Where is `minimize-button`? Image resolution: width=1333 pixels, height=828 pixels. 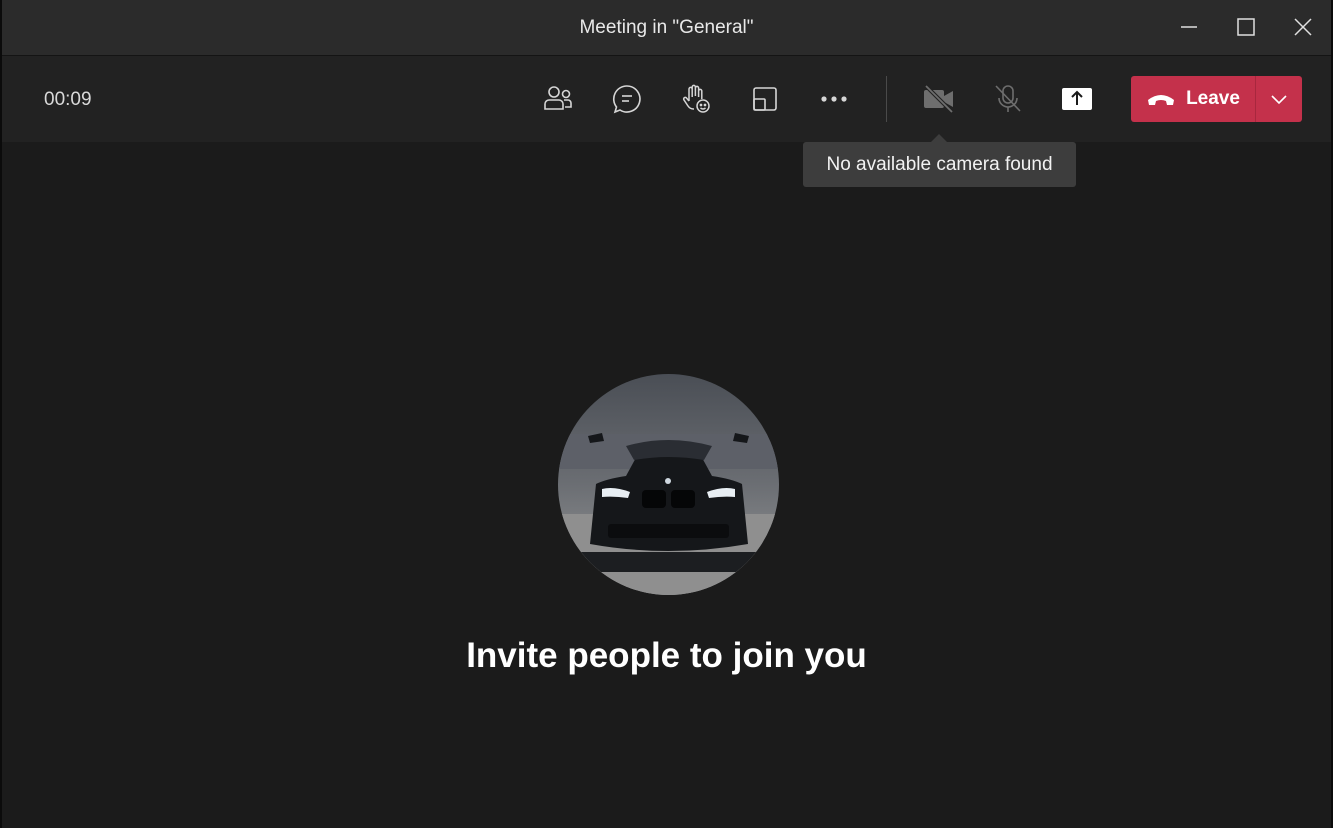 minimize-button is located at coordinates (1189, 27).